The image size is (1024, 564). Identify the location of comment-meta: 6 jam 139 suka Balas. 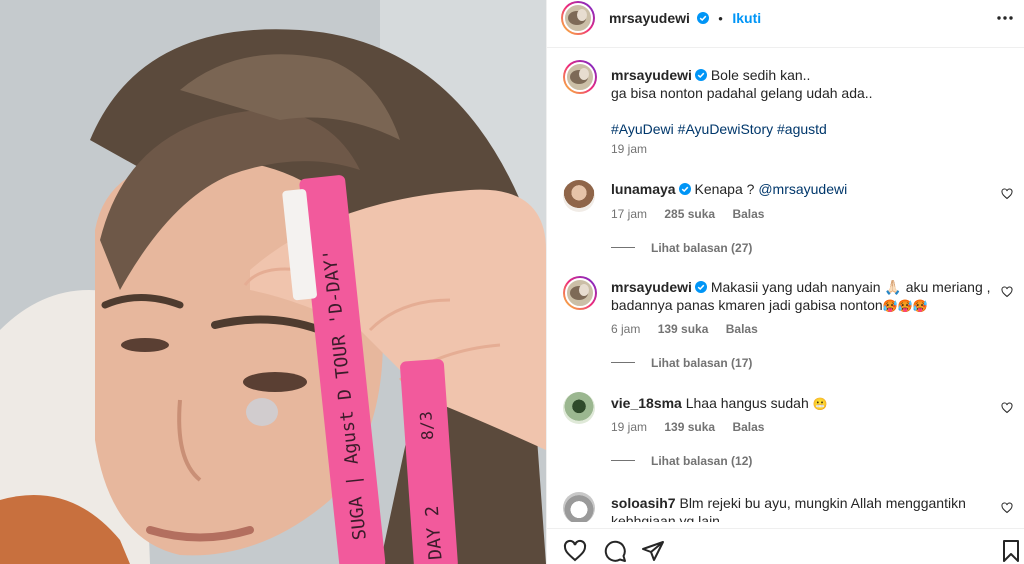
(691, 329).